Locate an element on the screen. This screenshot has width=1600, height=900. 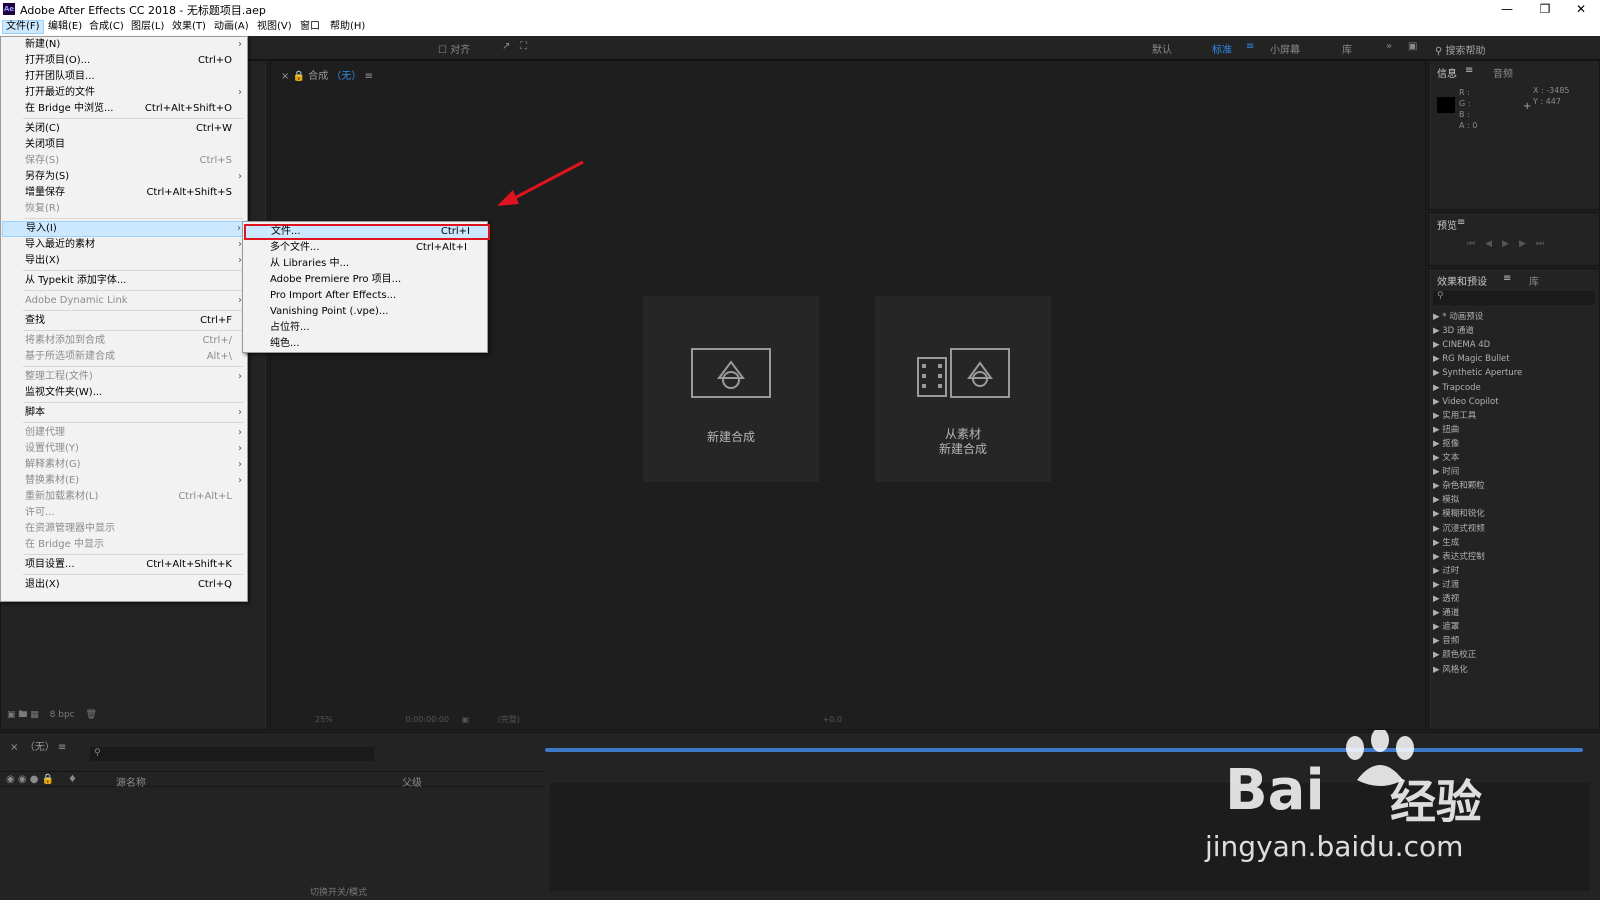
file-menu-item: Adobe Dynamic Link › is located at coordinates (124, 301).